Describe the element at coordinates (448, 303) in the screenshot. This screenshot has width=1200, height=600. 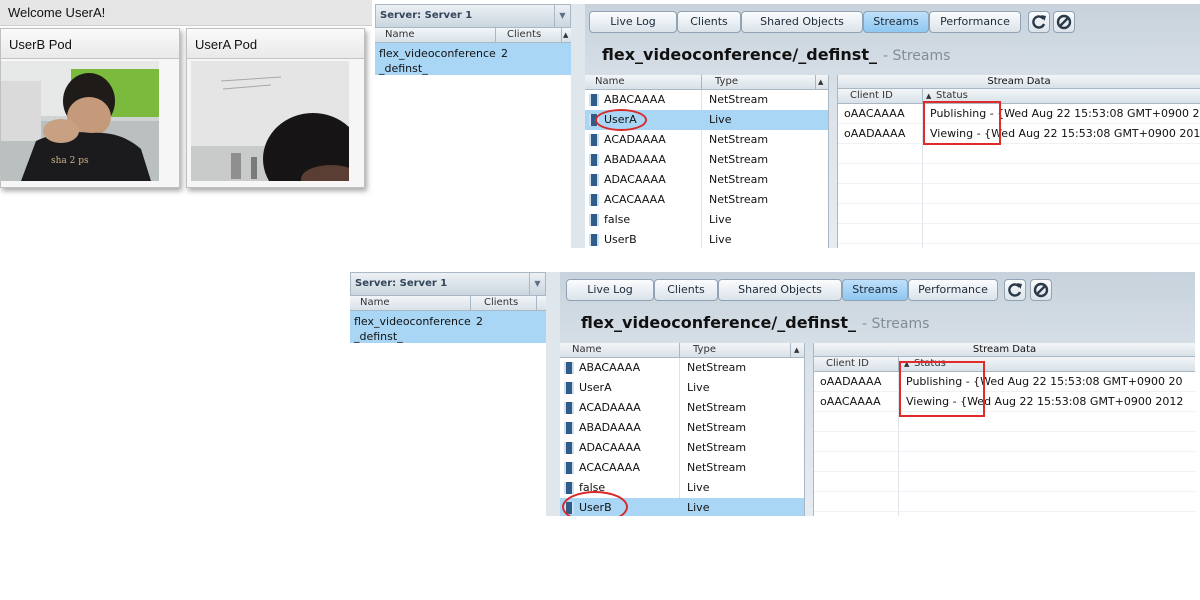
I see `app-grid-header: Name Clients` at that location.